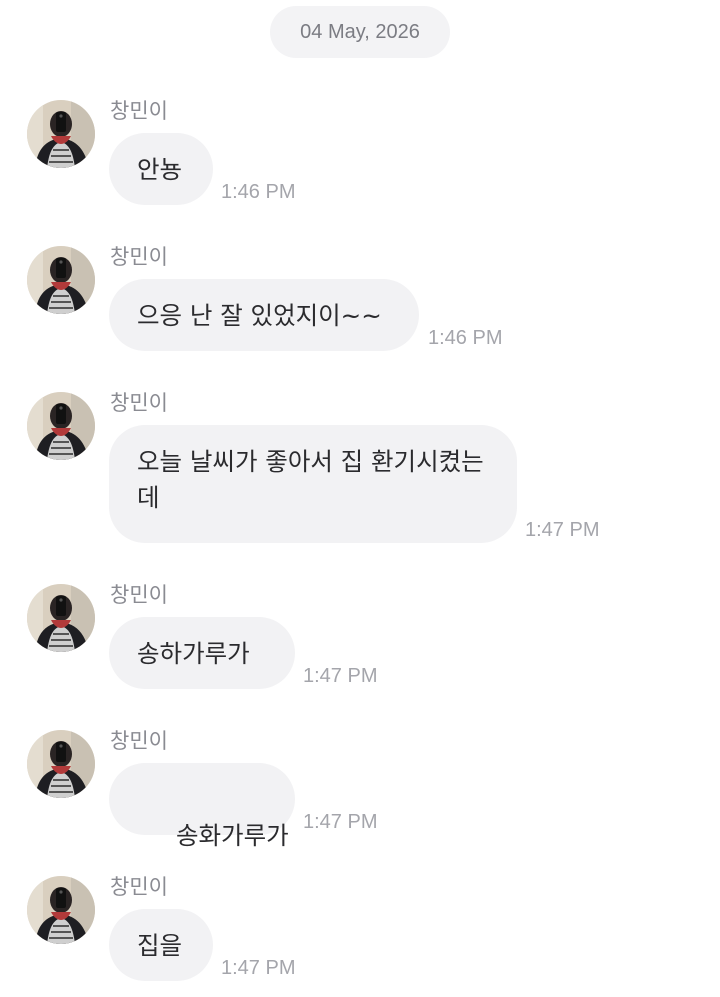 The height and width of the screenshot is (997, 720). Describe the element at coordinates (360, 32) in the screenshot. I see `date-divider: 04 May, 2026` at that location.